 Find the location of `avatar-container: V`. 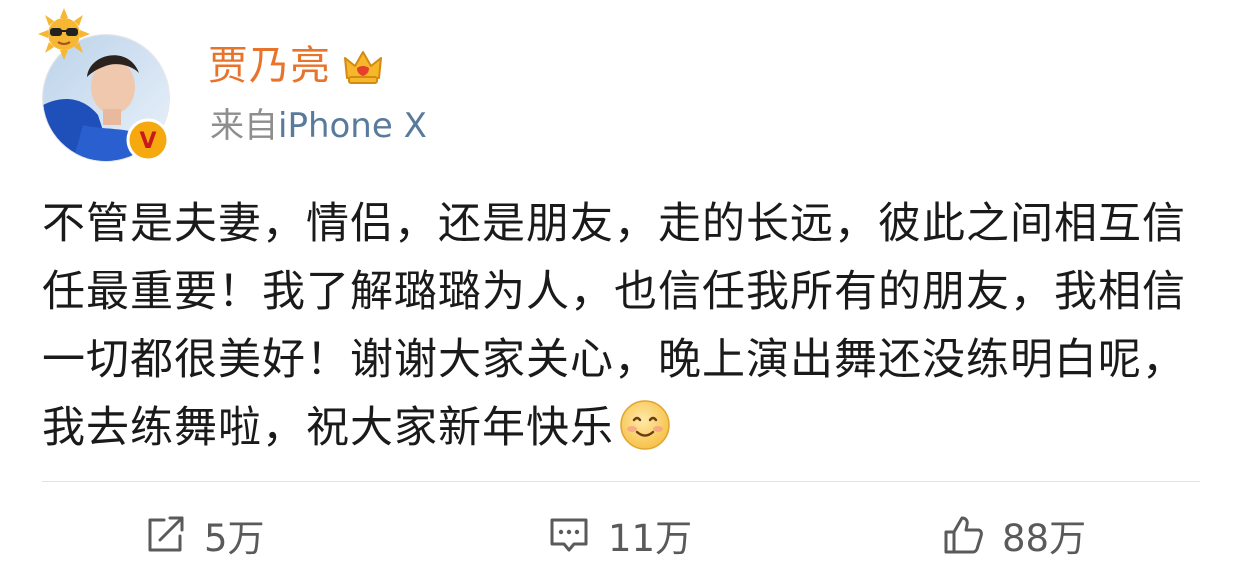

avatar-container: V is located at coordinates (109, 86).